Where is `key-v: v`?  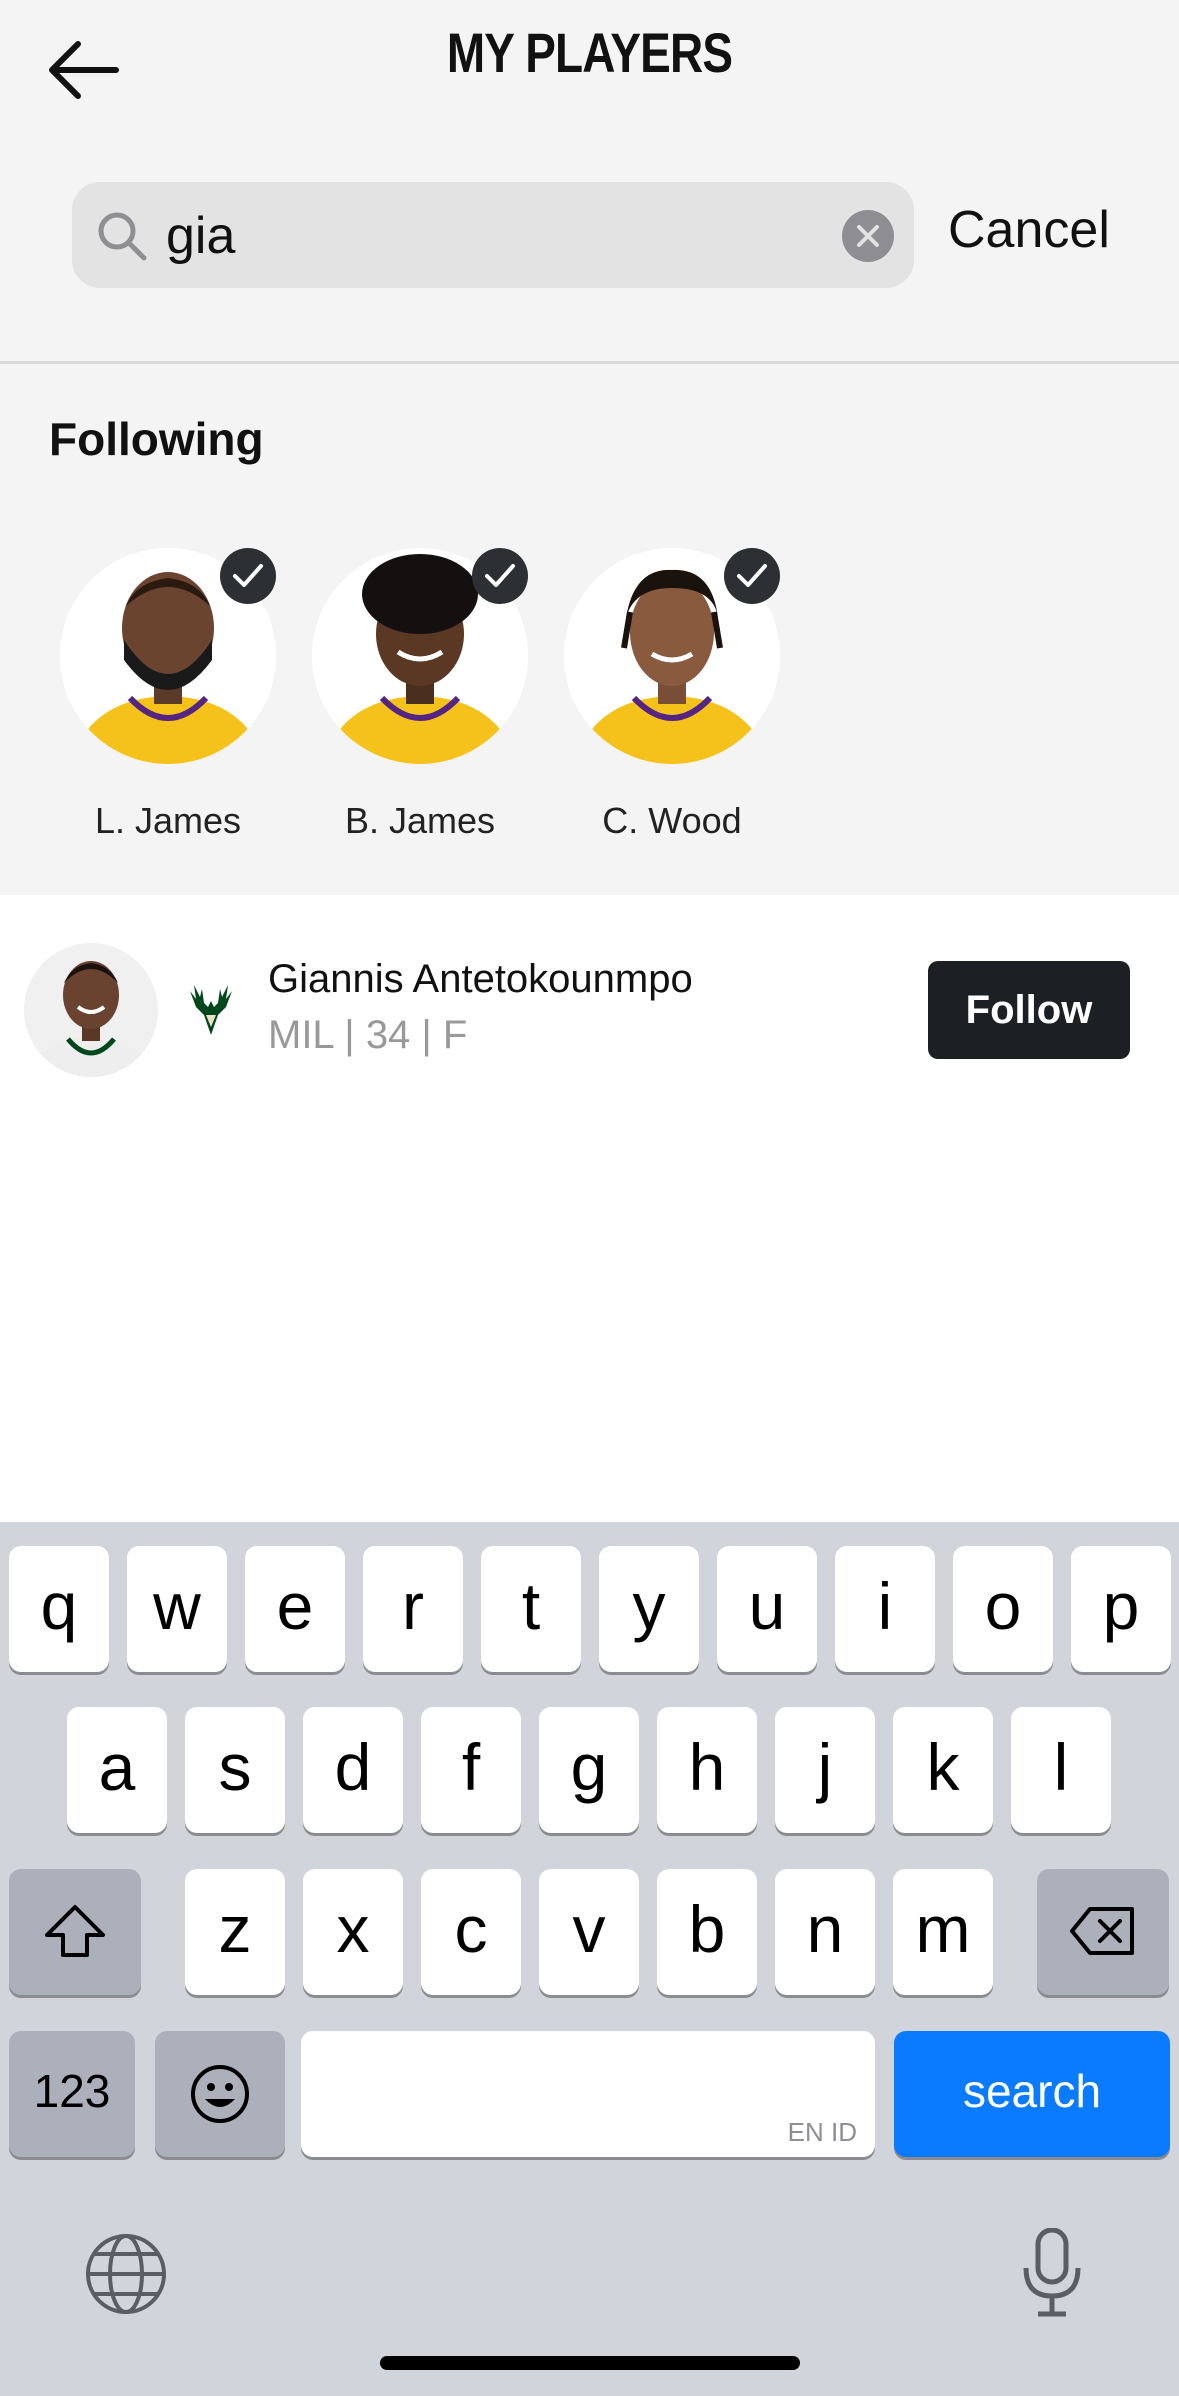
key-v: v is located at coordinates (589, 1932).